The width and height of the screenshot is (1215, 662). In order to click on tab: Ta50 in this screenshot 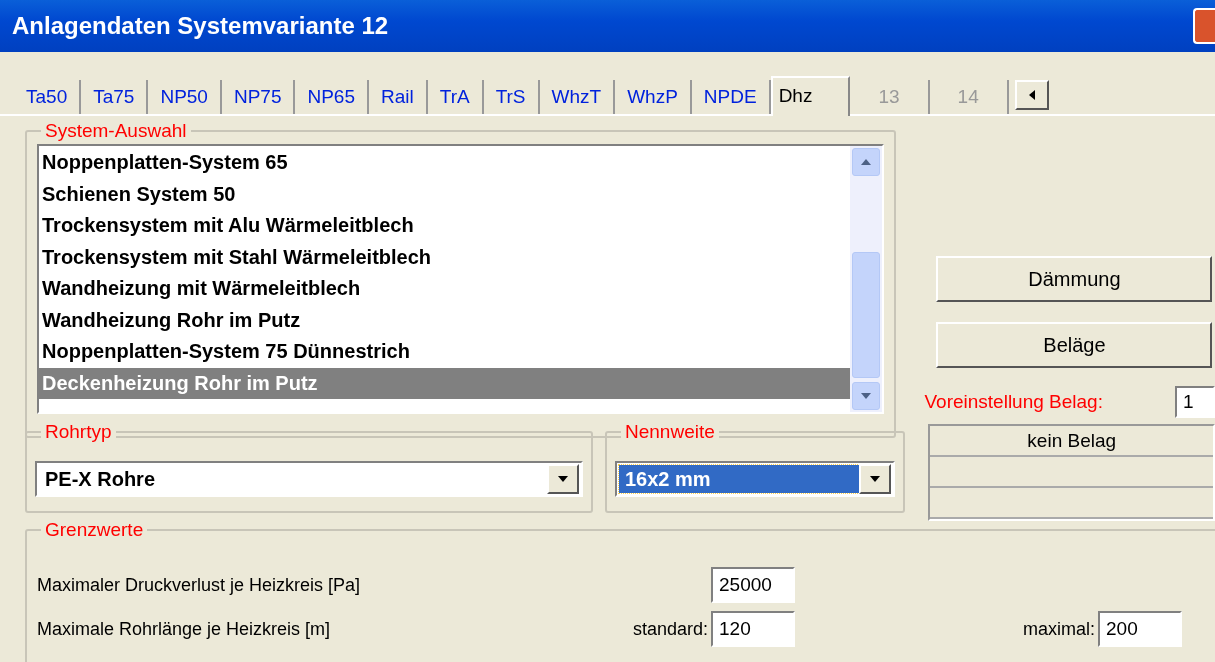, I will do `click(48, 97)`.